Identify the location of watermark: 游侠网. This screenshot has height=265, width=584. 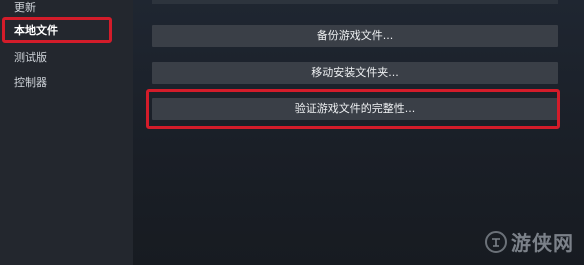
(529, 241).